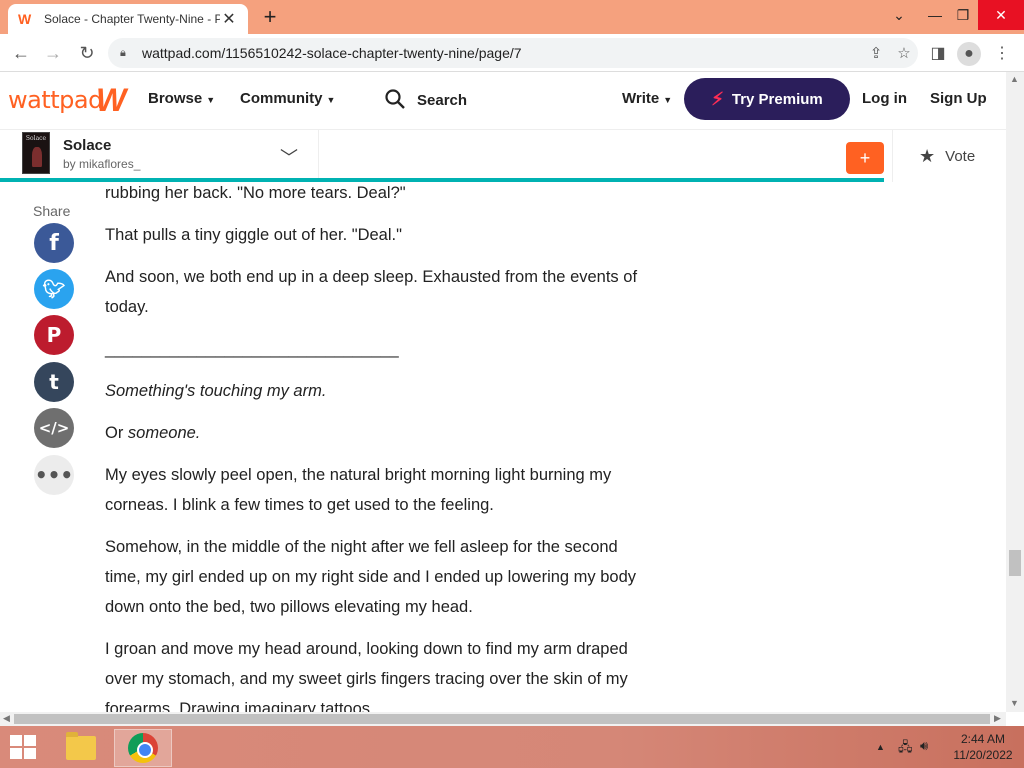 Image resolution: width=1024 pixels, height=768 pixels. I want to click on lock-icon: 🔒︎, so click(126, 53).